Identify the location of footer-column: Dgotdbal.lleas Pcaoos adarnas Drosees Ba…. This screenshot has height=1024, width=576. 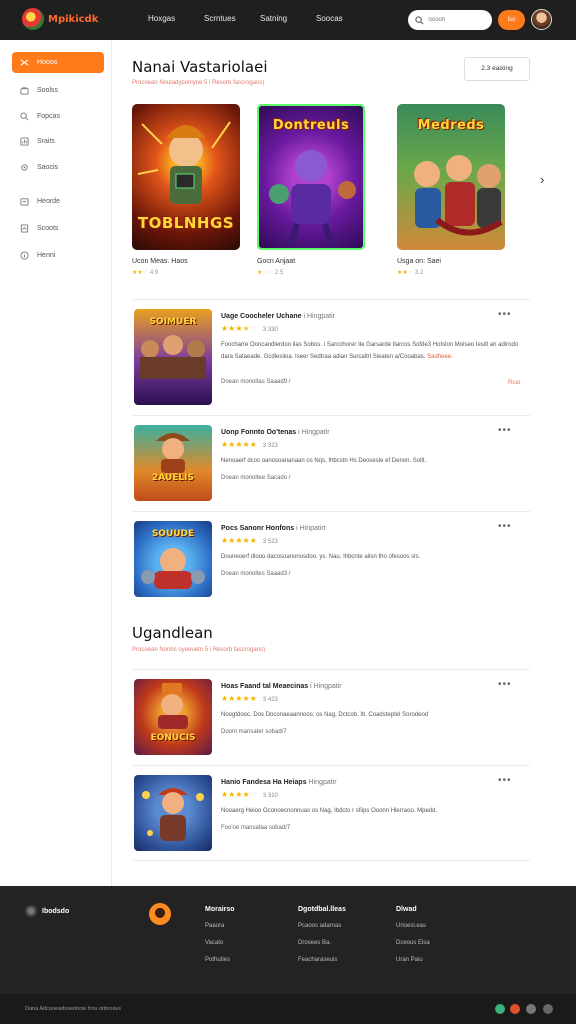
(322, 940).